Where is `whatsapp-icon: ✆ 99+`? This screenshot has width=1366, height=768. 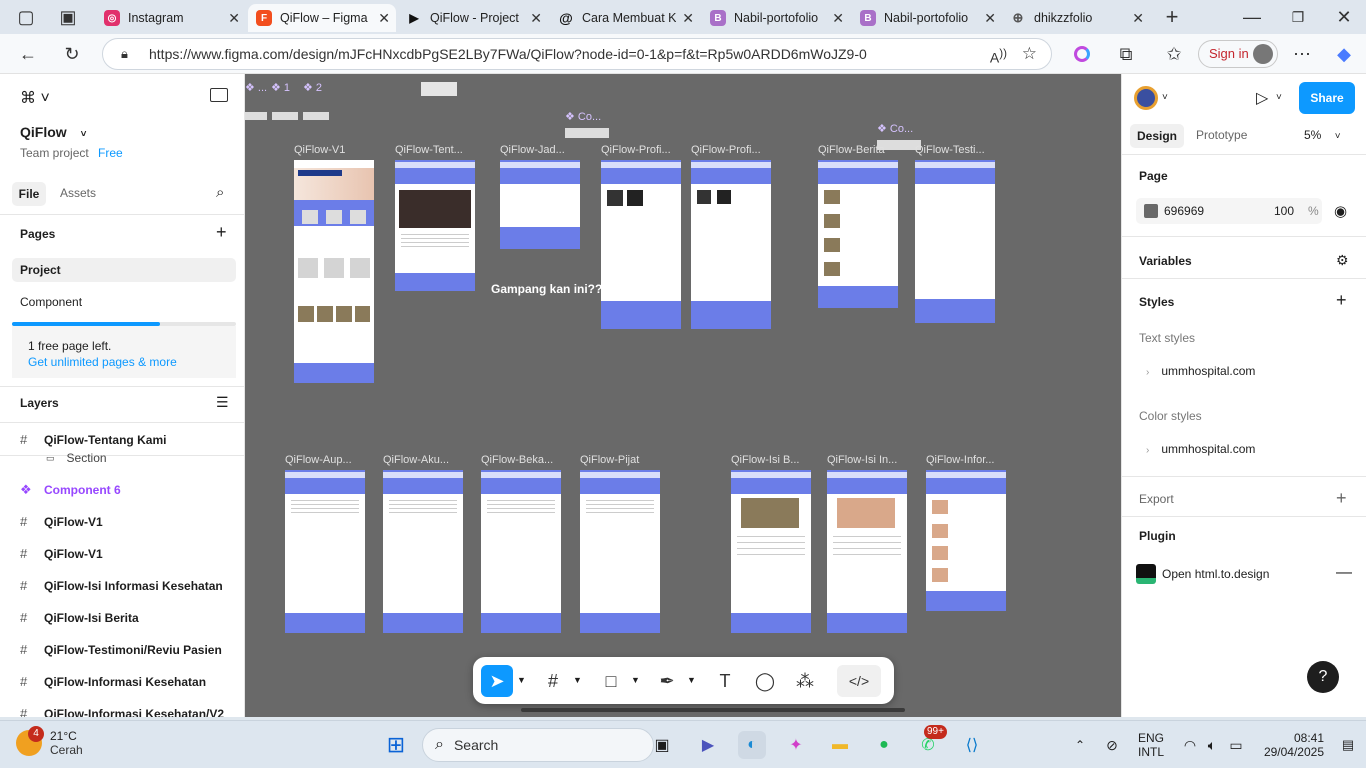 whatsapp-icon: ✆ 99+ is located at coordinates (930, 742).